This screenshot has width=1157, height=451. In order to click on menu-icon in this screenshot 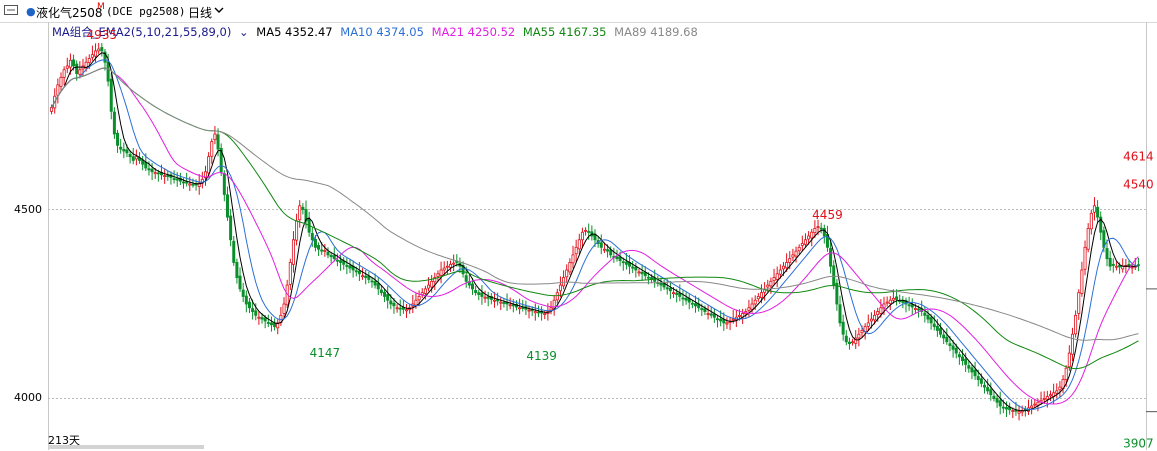, I will do `click(11, 10)`.